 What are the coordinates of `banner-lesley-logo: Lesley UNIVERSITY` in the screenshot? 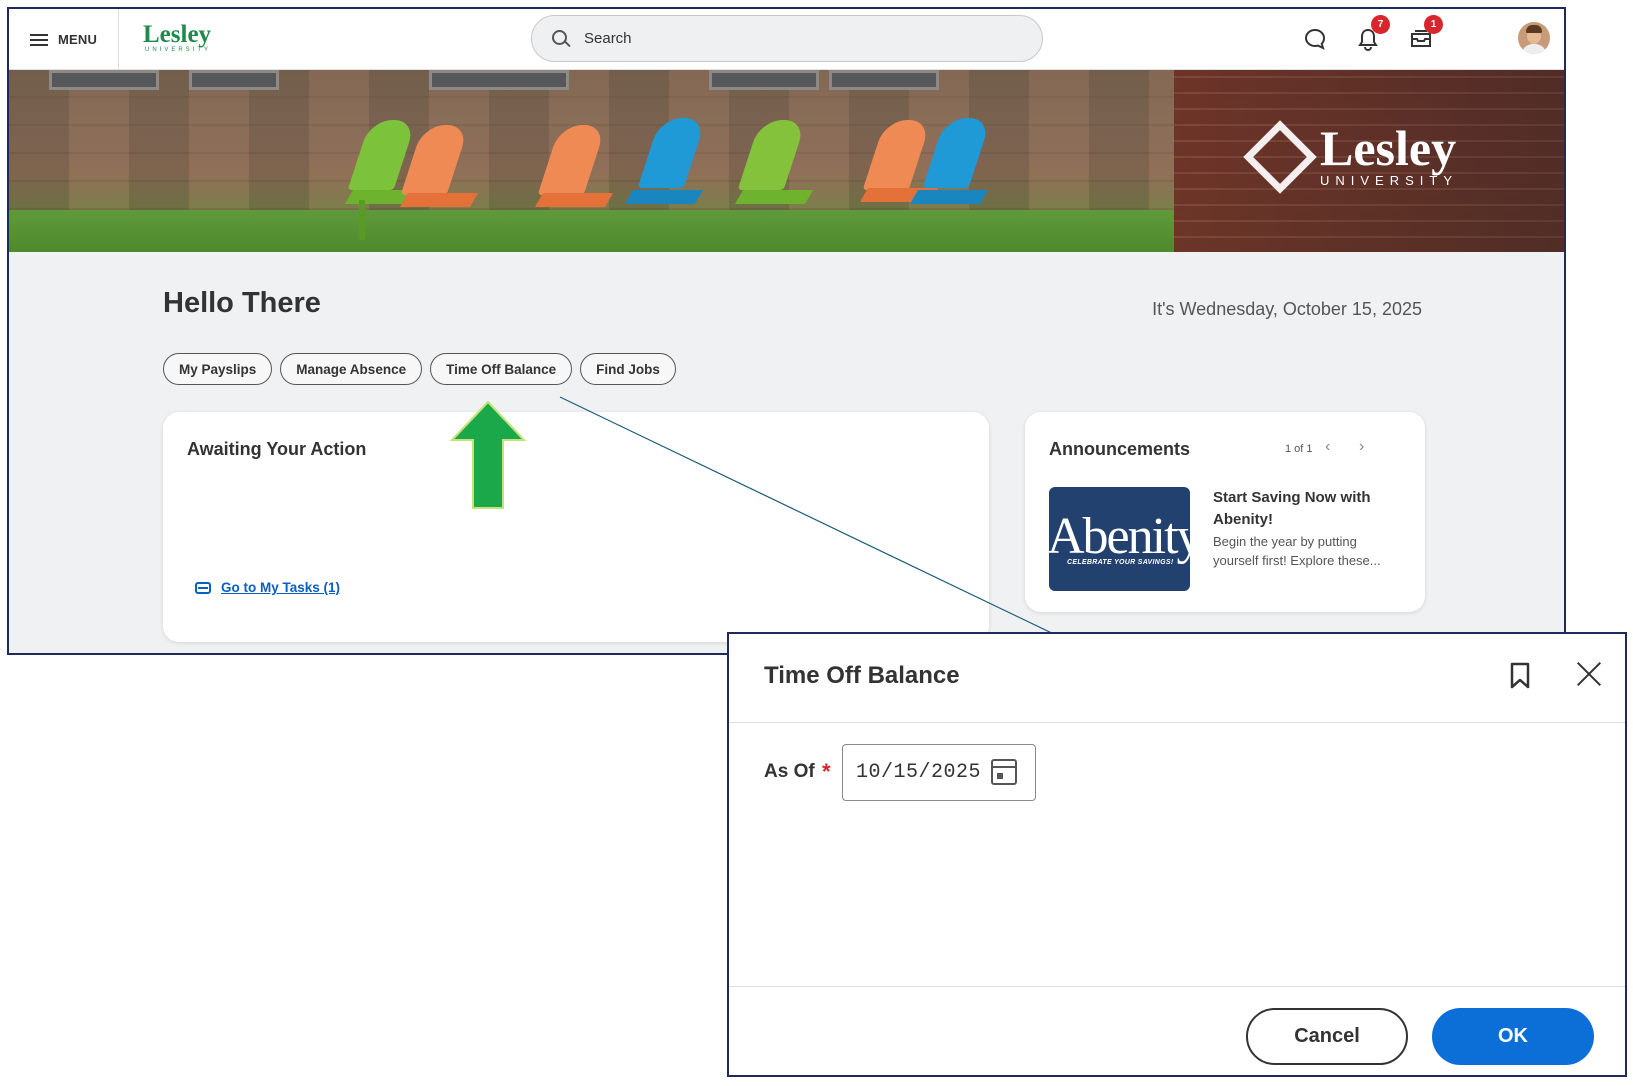 It's located at (1351, 156).